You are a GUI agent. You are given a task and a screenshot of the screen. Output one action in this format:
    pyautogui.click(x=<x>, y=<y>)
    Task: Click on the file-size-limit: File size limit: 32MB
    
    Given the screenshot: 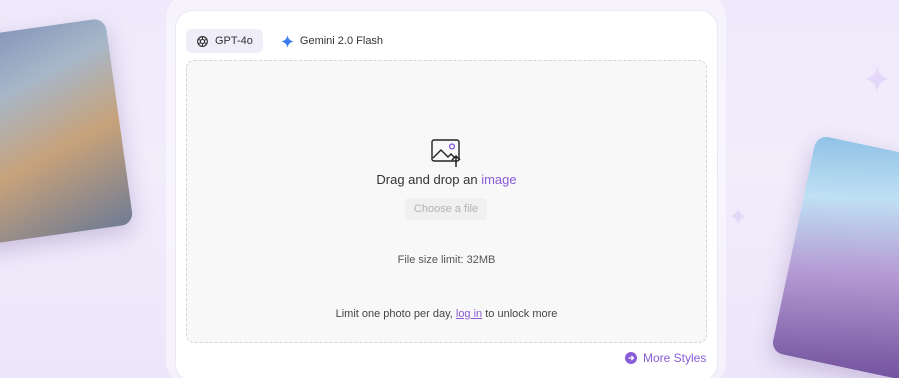 What is the action you would take?
    pyautogui.click(x=446, y=260)
    